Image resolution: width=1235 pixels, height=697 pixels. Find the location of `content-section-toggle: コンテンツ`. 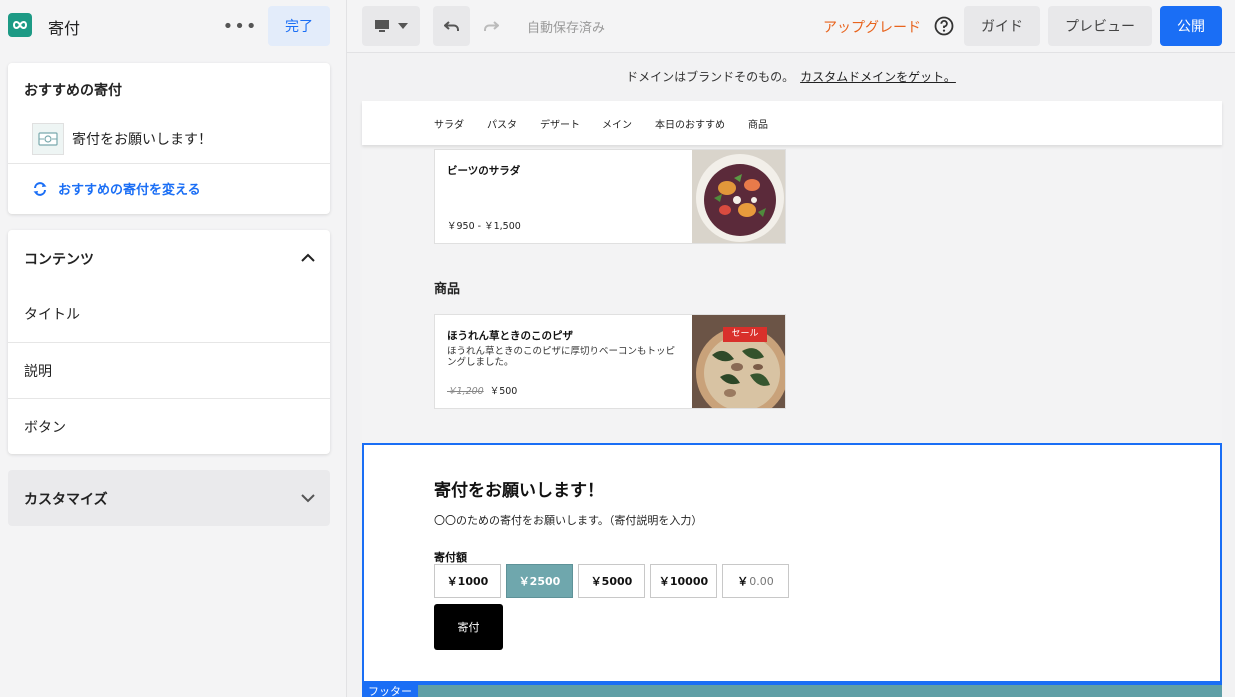

content-section-toggle: コンテンツ is located at coordinates (169, 258).